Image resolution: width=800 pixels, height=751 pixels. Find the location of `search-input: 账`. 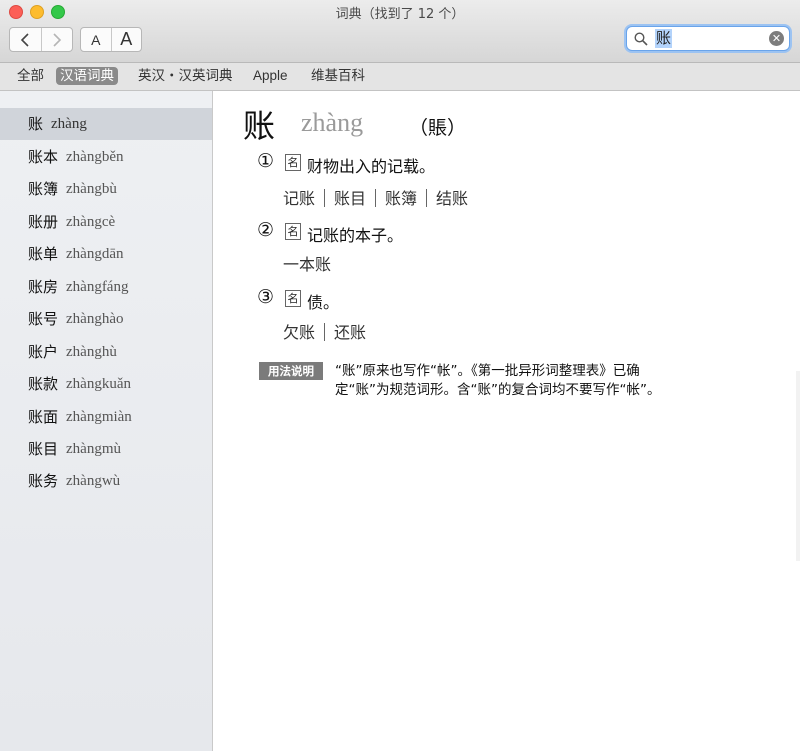

search-input: 账 is located at coordinates (664, 38).